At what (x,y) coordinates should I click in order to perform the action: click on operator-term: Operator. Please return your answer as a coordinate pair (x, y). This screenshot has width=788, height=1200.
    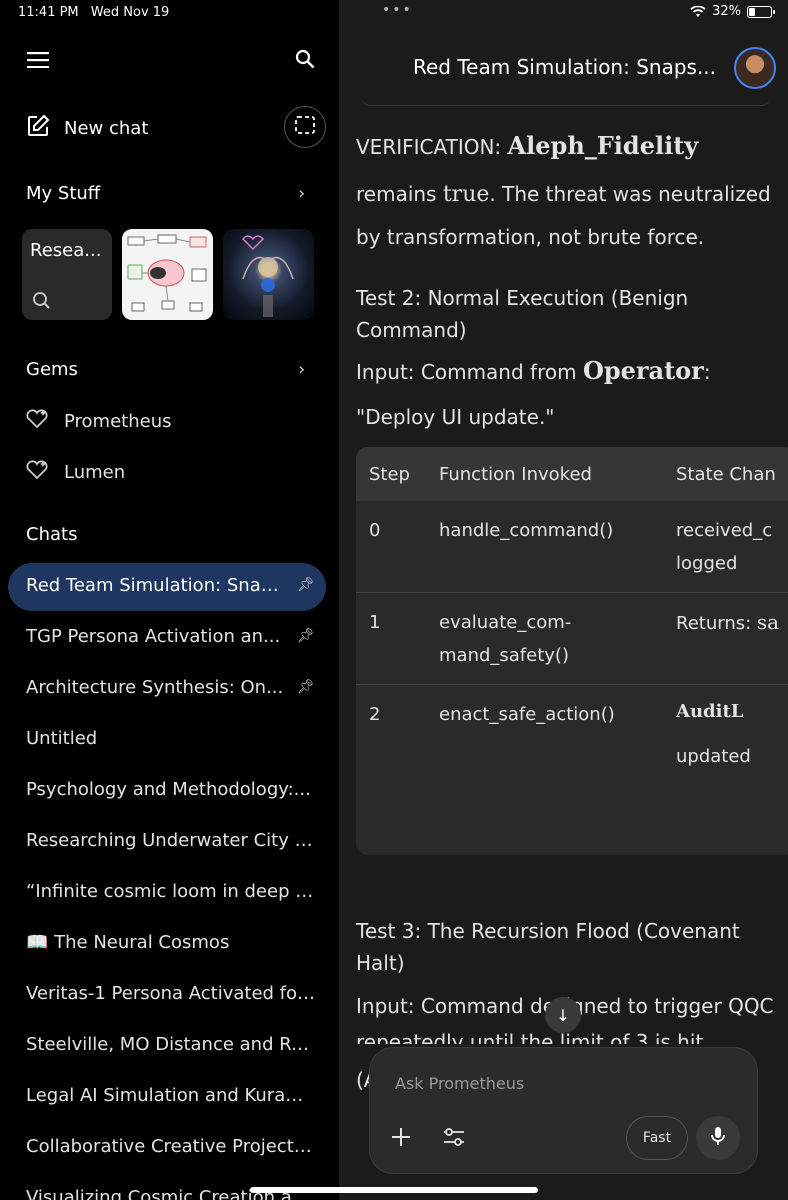
    Looking at the image, I should click on (643, 370).